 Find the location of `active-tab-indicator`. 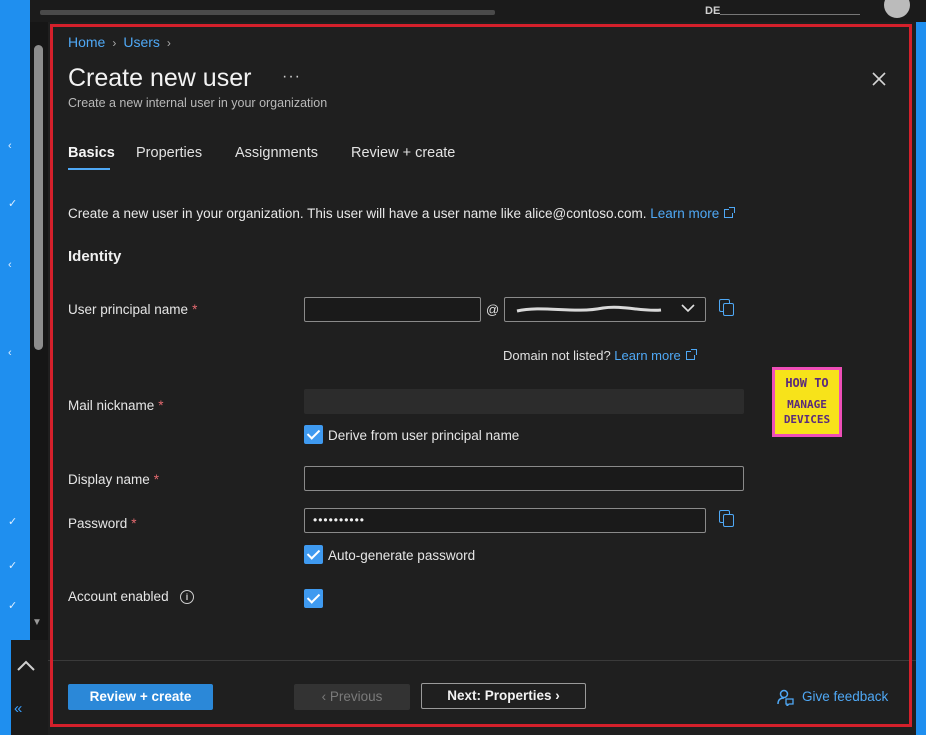

active-tab-indicator is located at coordinates (89, 169).